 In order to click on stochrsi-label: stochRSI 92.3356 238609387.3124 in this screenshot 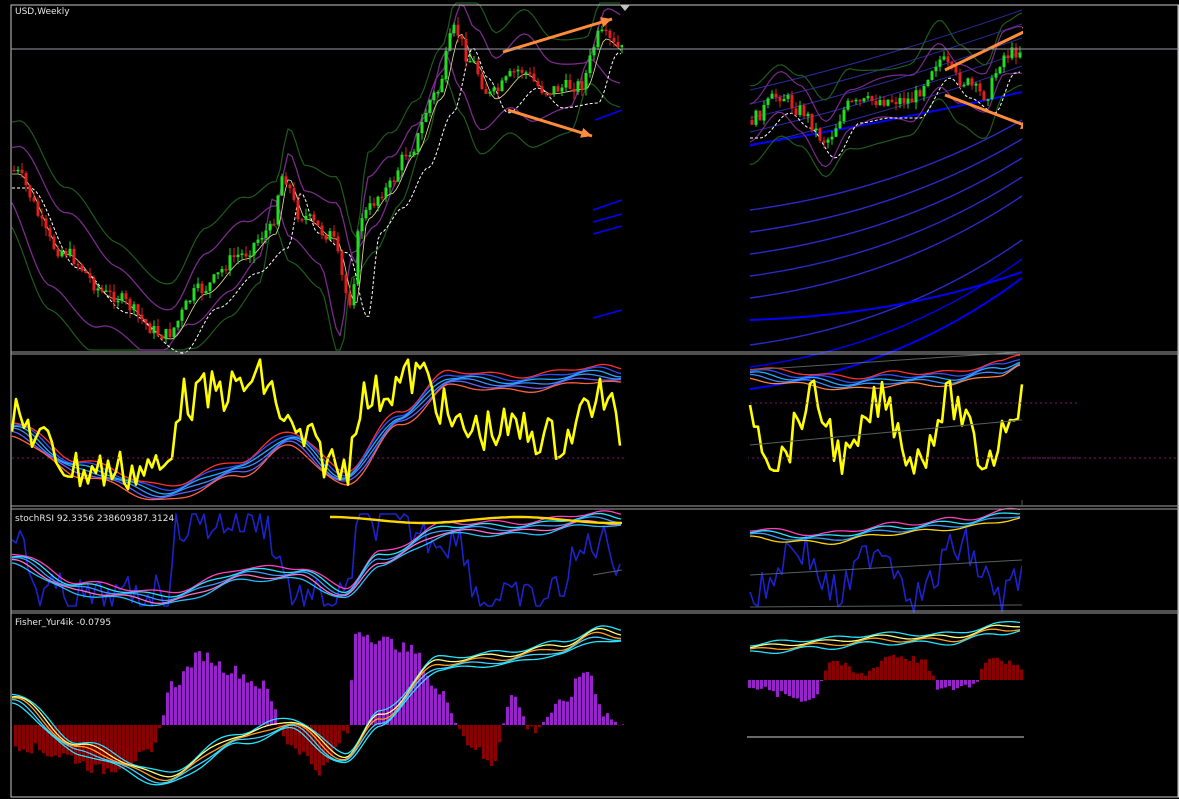, I will do `click(95, 519)`.